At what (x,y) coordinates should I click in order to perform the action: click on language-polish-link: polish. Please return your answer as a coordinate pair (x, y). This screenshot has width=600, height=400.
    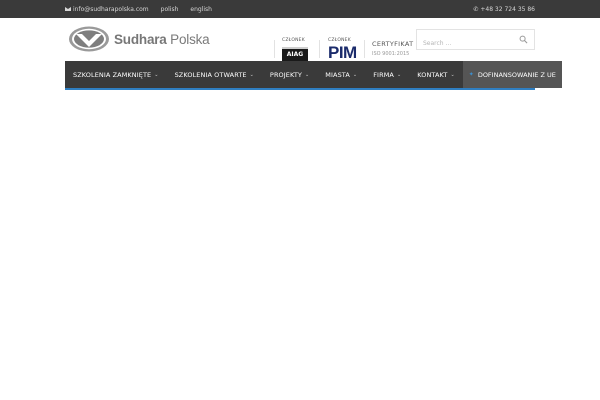
    Looking at the image, I should click on (170, 9).